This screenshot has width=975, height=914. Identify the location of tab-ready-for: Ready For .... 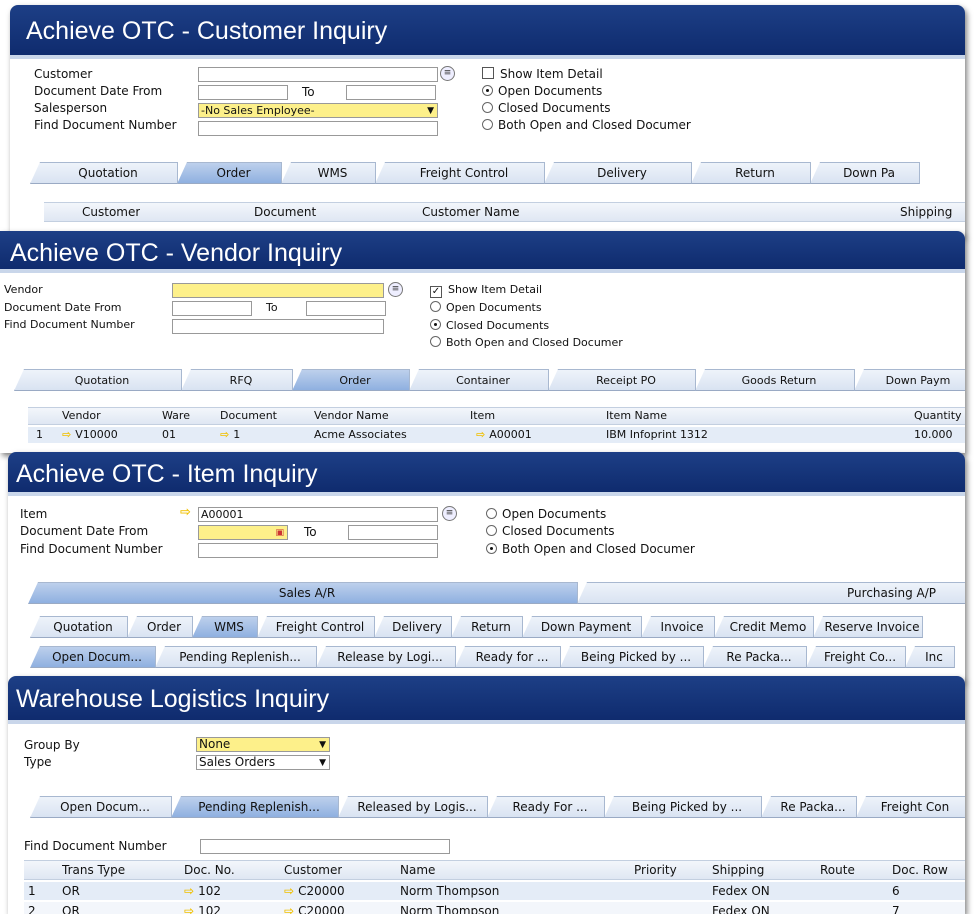
(546, 807).